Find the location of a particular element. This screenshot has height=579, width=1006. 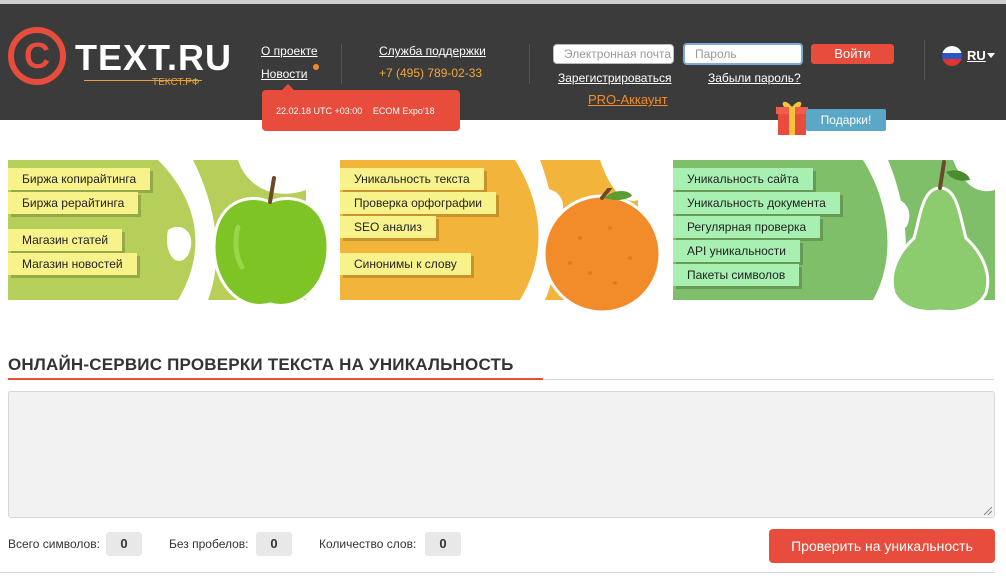

tag-symbol-packages: Пакеты символов is located at coordinates (736, 275).